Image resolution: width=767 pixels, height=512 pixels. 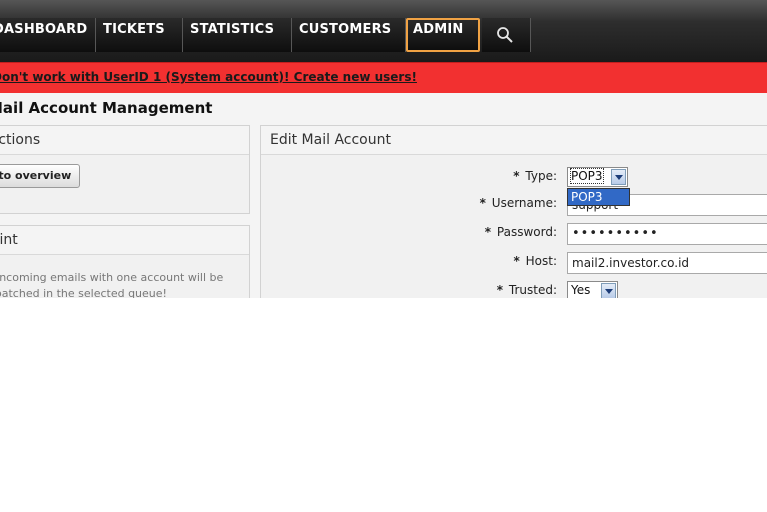 I want to click on password-row: * Password: ••••••••••, so click(x=514, y=235).